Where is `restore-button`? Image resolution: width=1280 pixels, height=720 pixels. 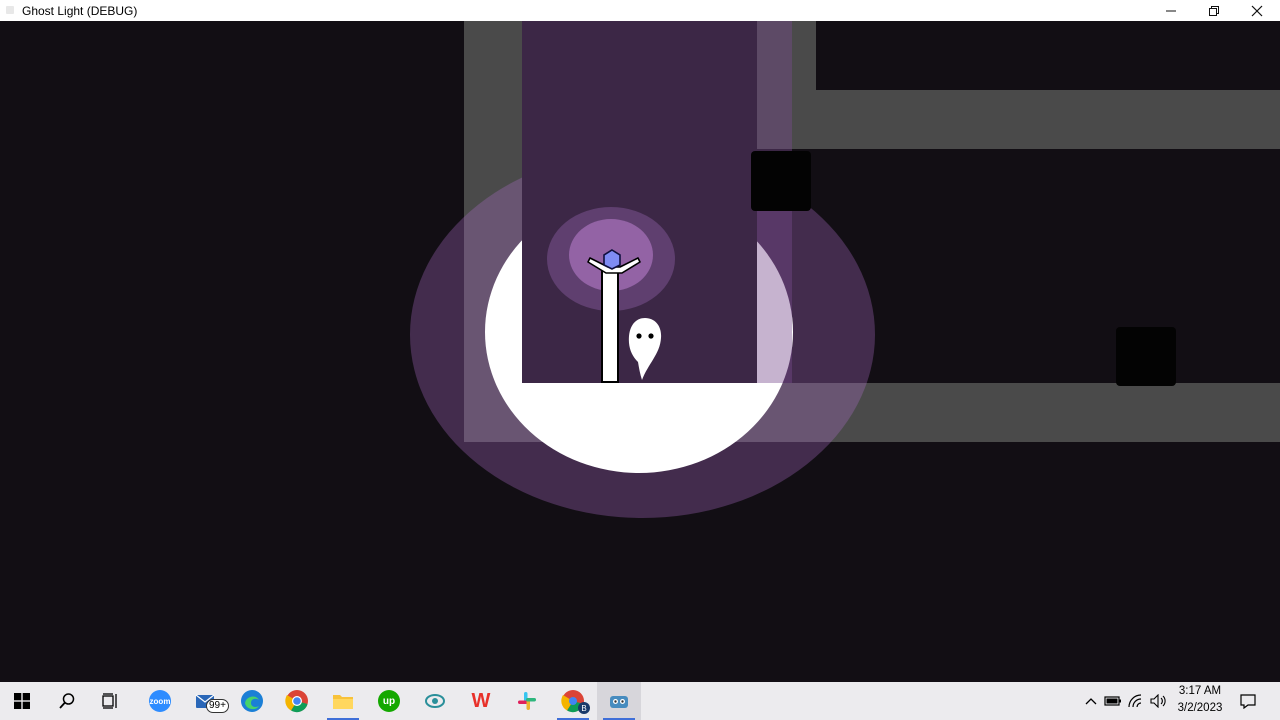
restore-button is located at coordinates (1214, 10).